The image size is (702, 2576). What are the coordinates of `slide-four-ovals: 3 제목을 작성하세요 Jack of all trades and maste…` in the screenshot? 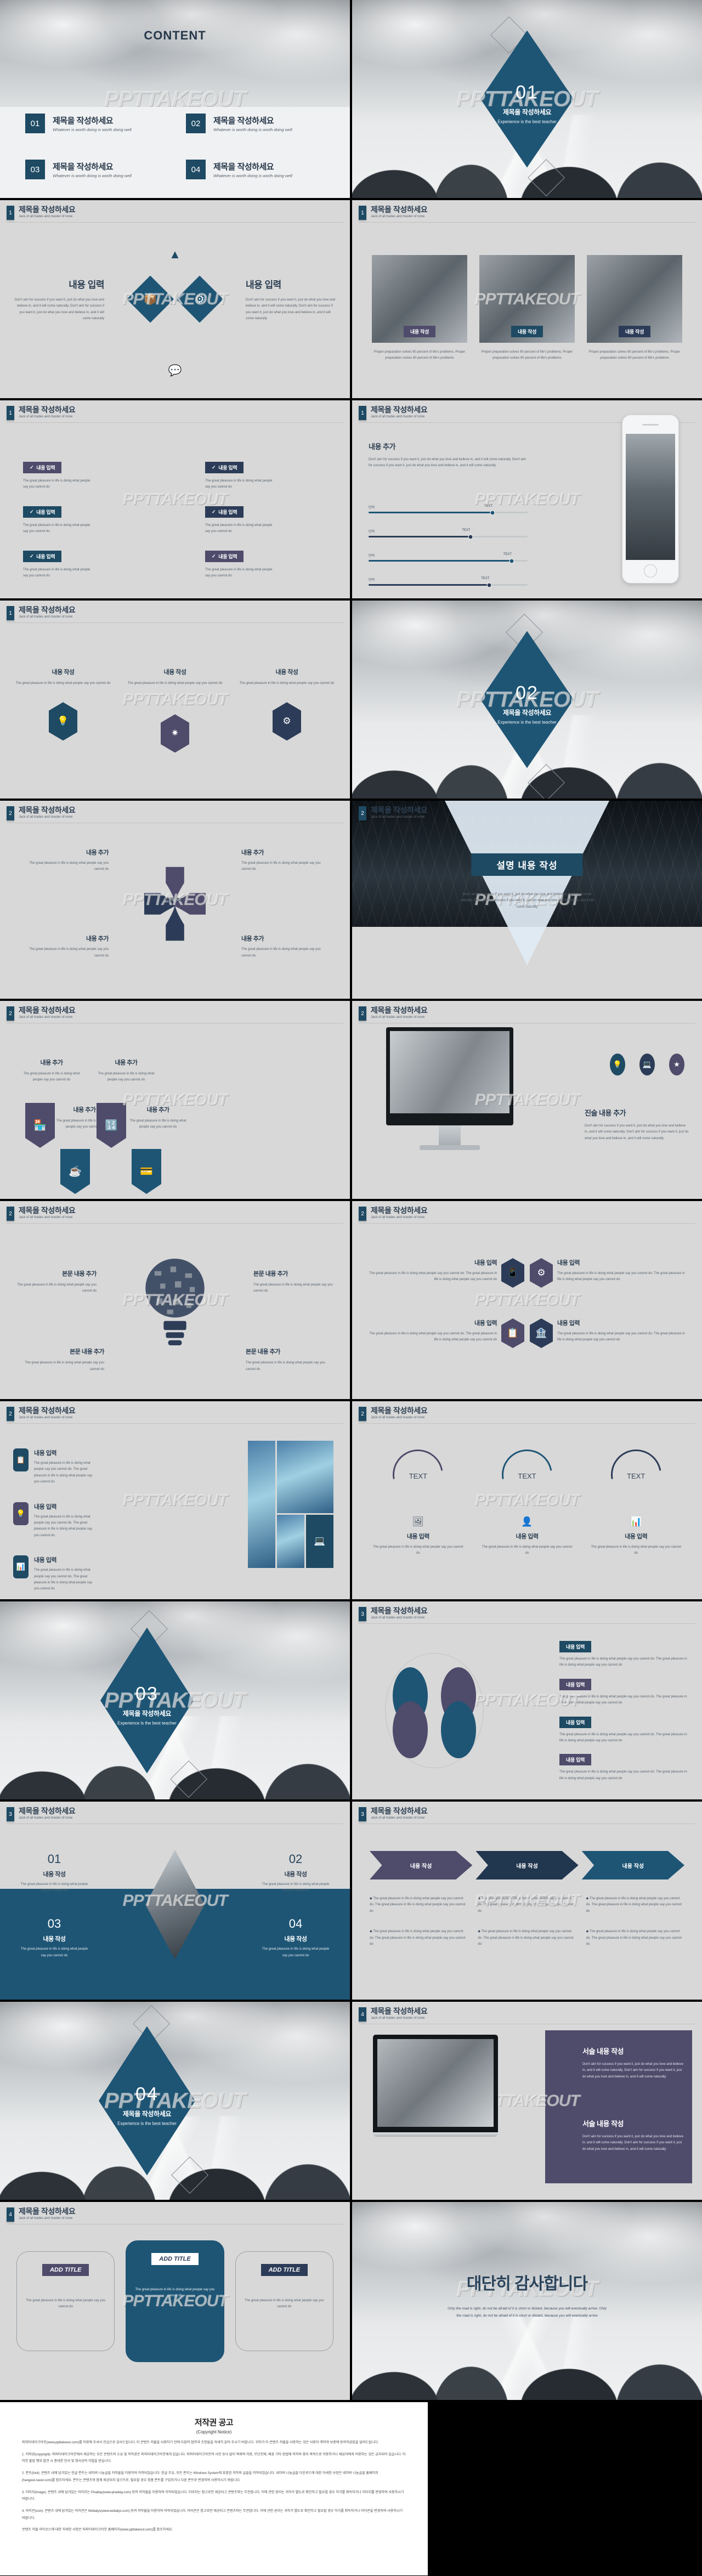 It's located at (527, 1700).